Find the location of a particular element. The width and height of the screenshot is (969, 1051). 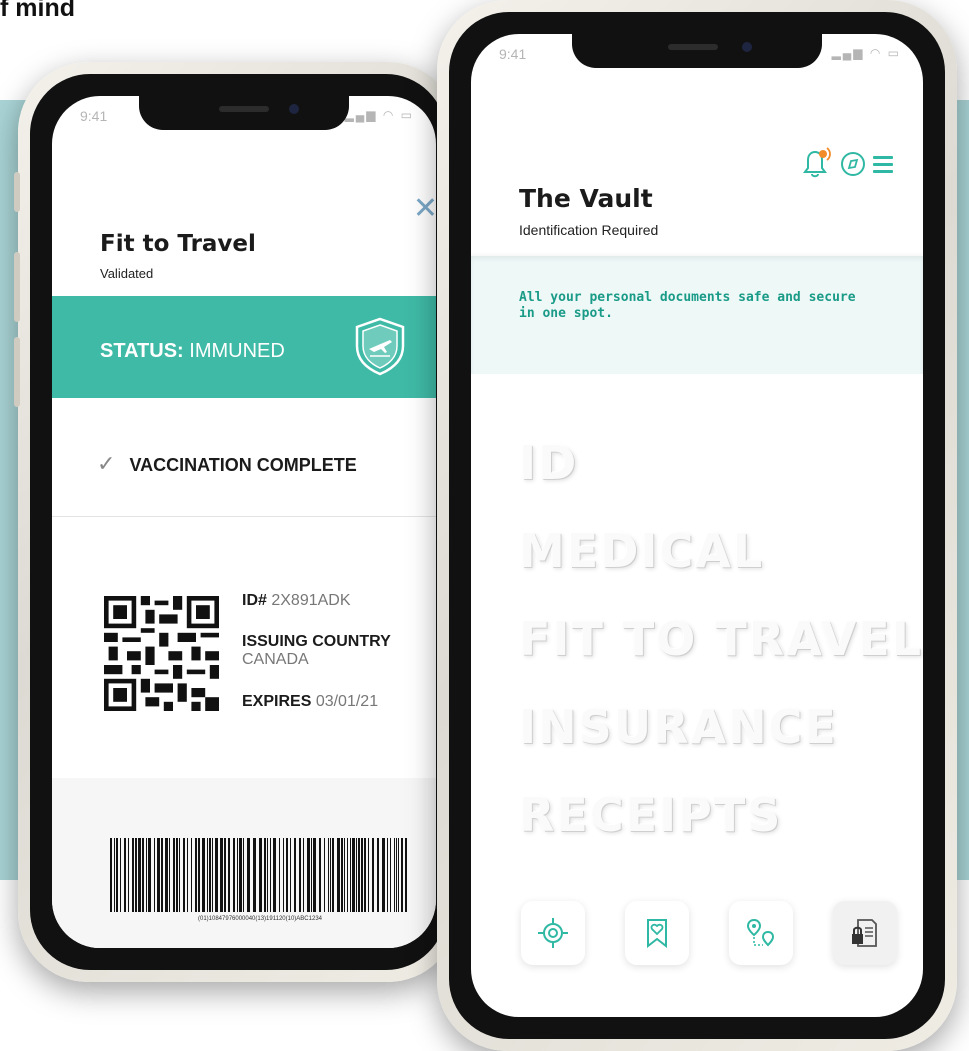

expires-value: 03/01/21 is located at coordinates (347, 701).